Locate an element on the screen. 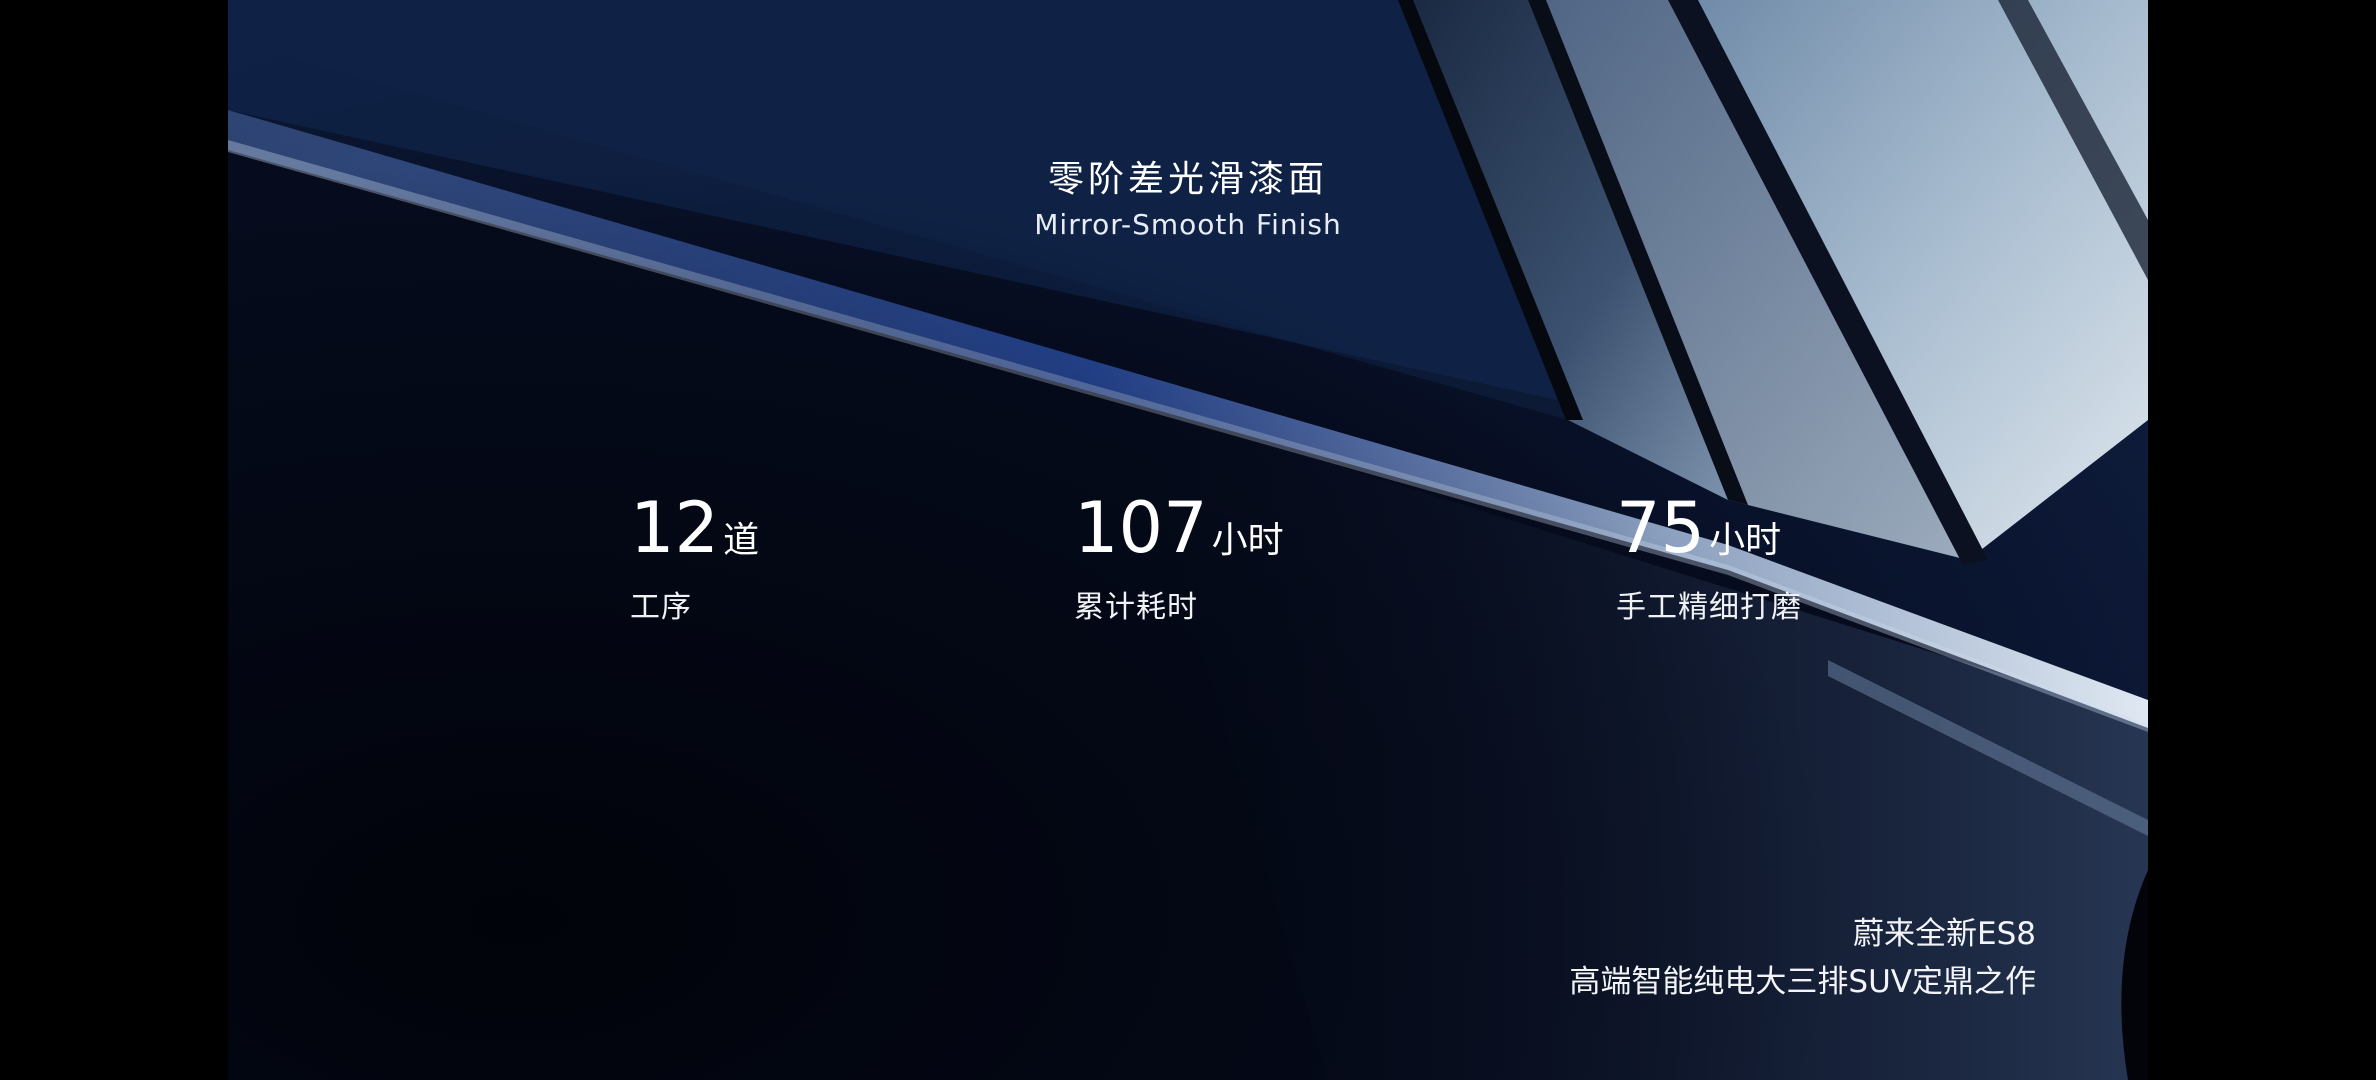  caption-line-model: 蔚来全新ES8 is located at coordinates (1944, 934).